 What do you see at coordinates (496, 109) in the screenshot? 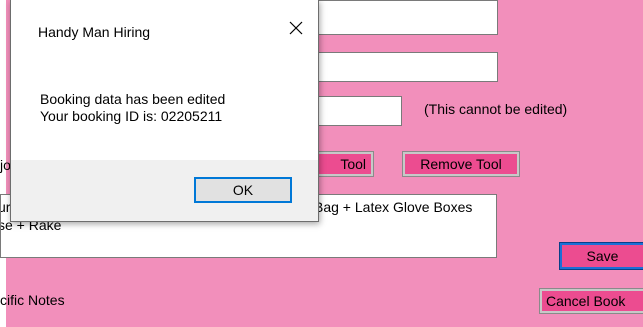
I see `cannot-edit-note: (This cannot be edited)` at bounding box center [496, 109].